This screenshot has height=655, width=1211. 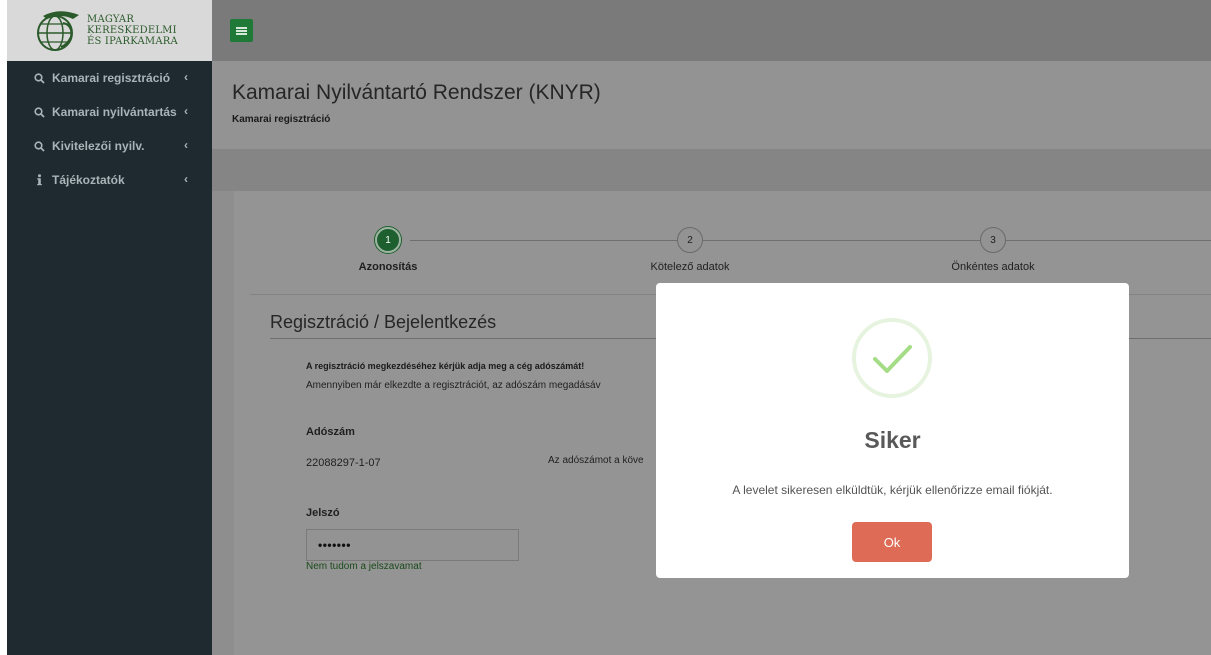 I want to click on password-label: Jelszó, so click(x=323, y=513).